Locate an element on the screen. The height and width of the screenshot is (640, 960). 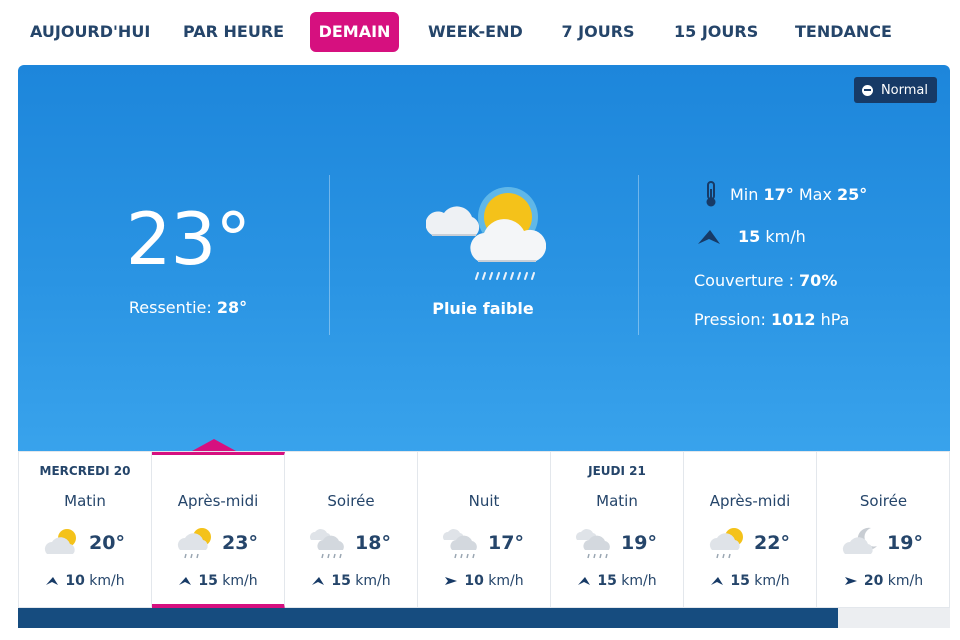
coverage-value: 70% is located at coordinates (818, 280).